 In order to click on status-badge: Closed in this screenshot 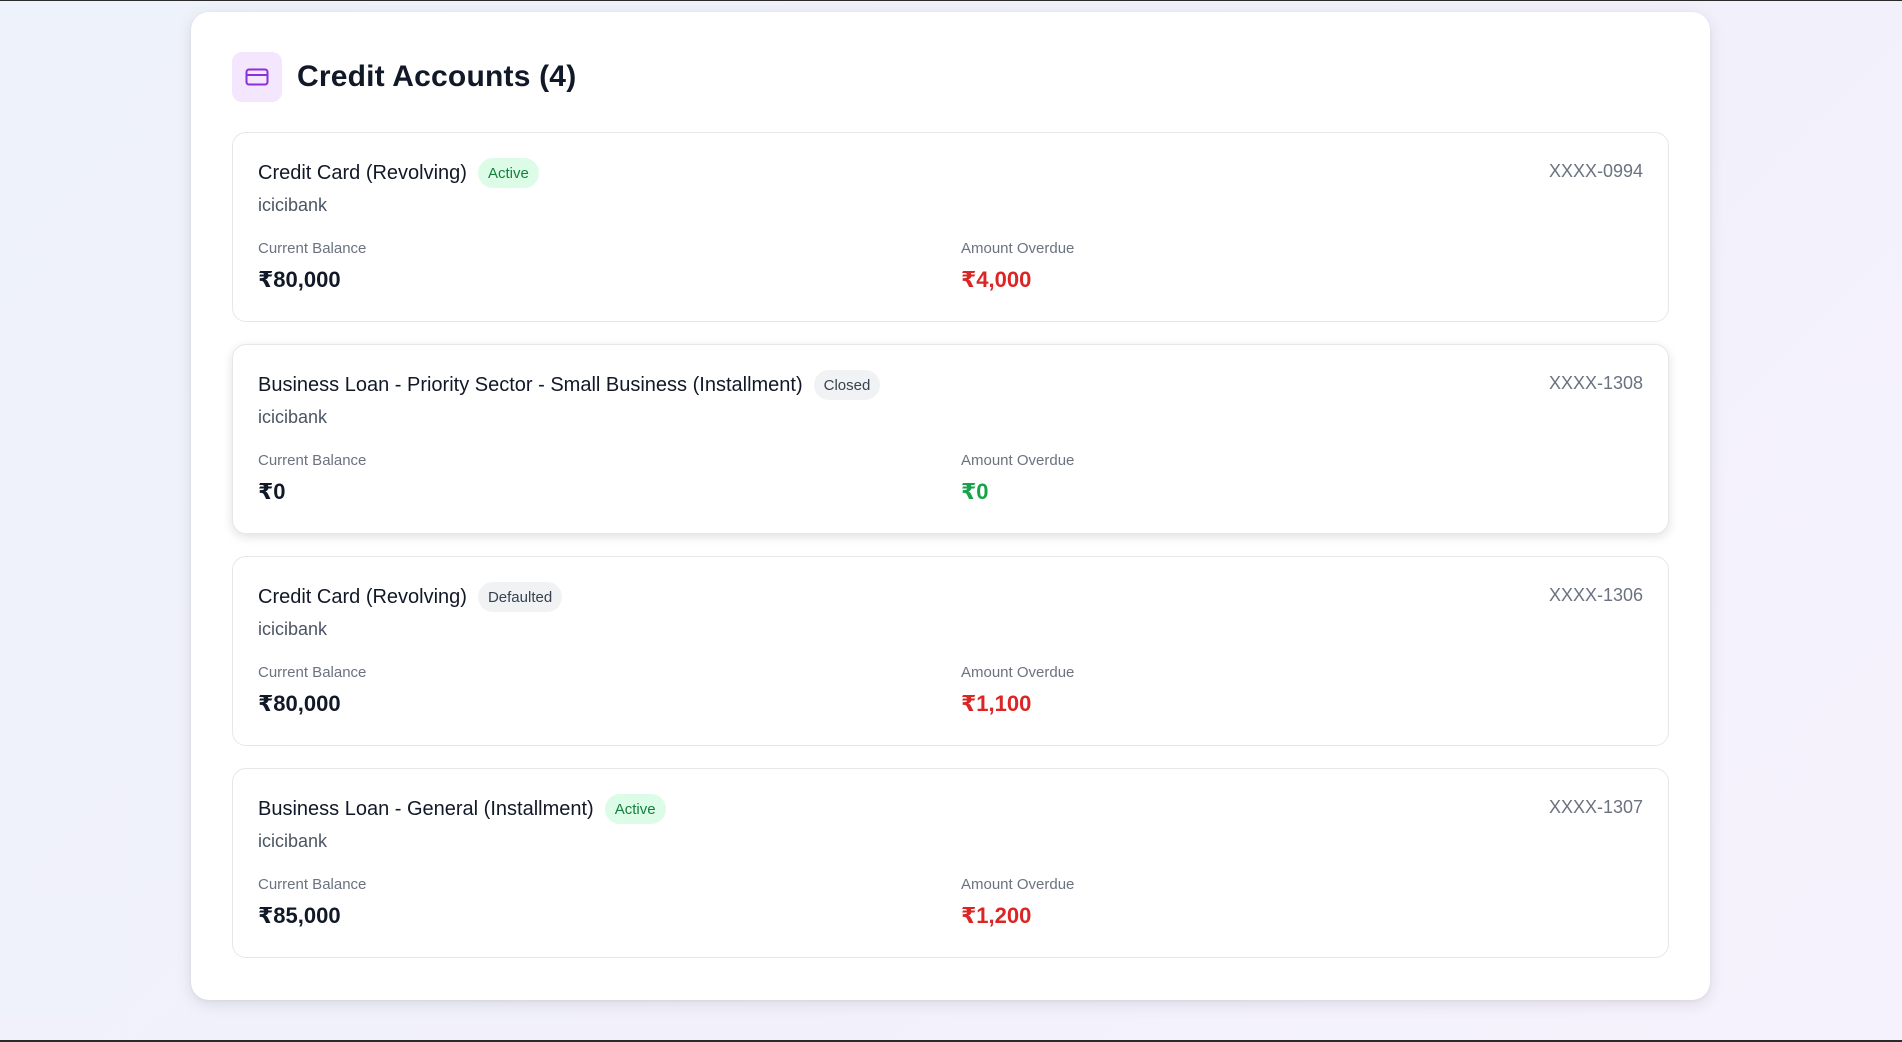, I will do `click(847, 385)`.